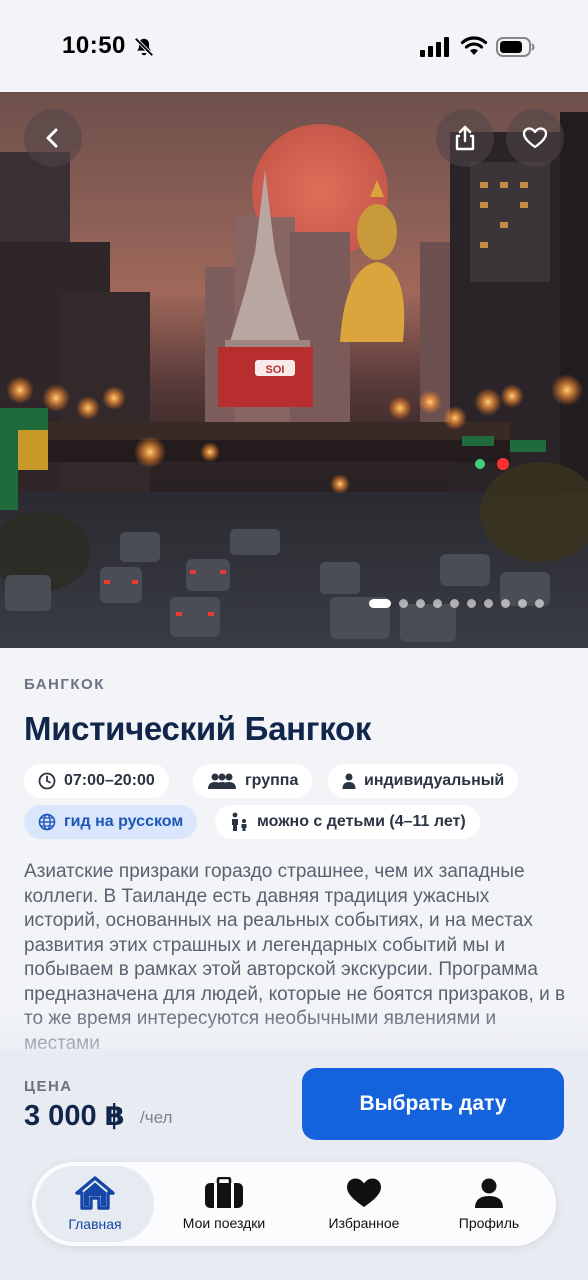 The width and height of the screenshot is (588, 1280). I want to click on chip-guide-label: гид на русском, so click(124, 821).